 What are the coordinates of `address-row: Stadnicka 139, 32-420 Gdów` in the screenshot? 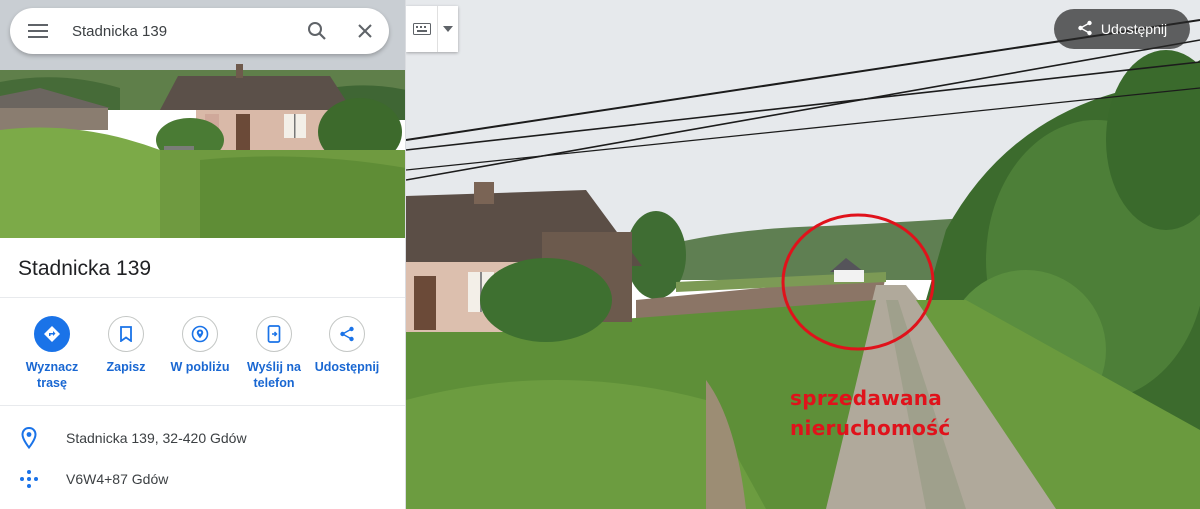 It's located at (202, 438).